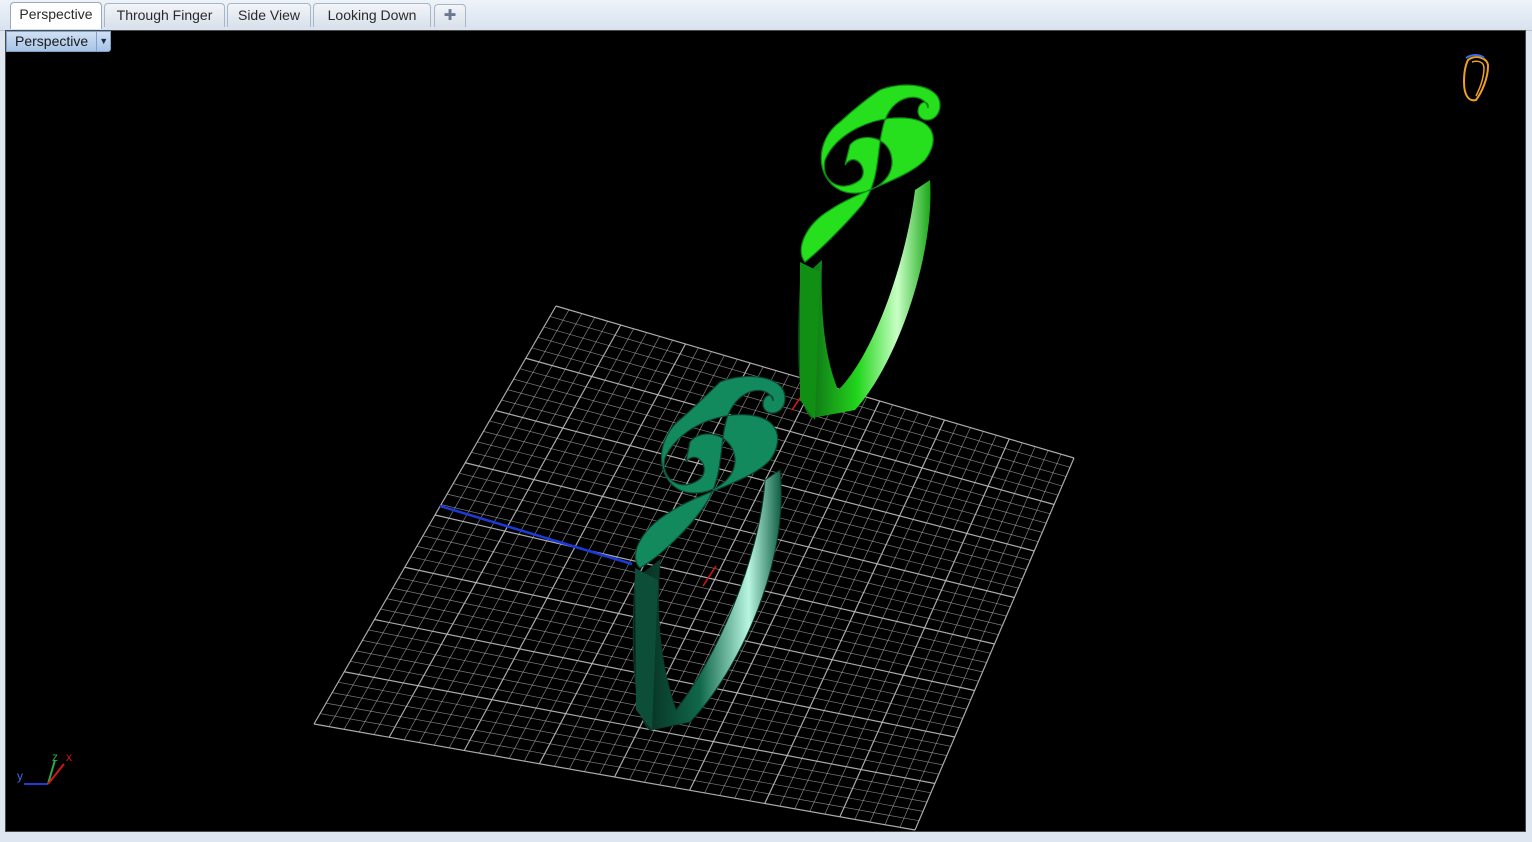 The width and height of the screenshot is (1532, 842). I want to click on plus-icon: ✚, so click(450, 15).